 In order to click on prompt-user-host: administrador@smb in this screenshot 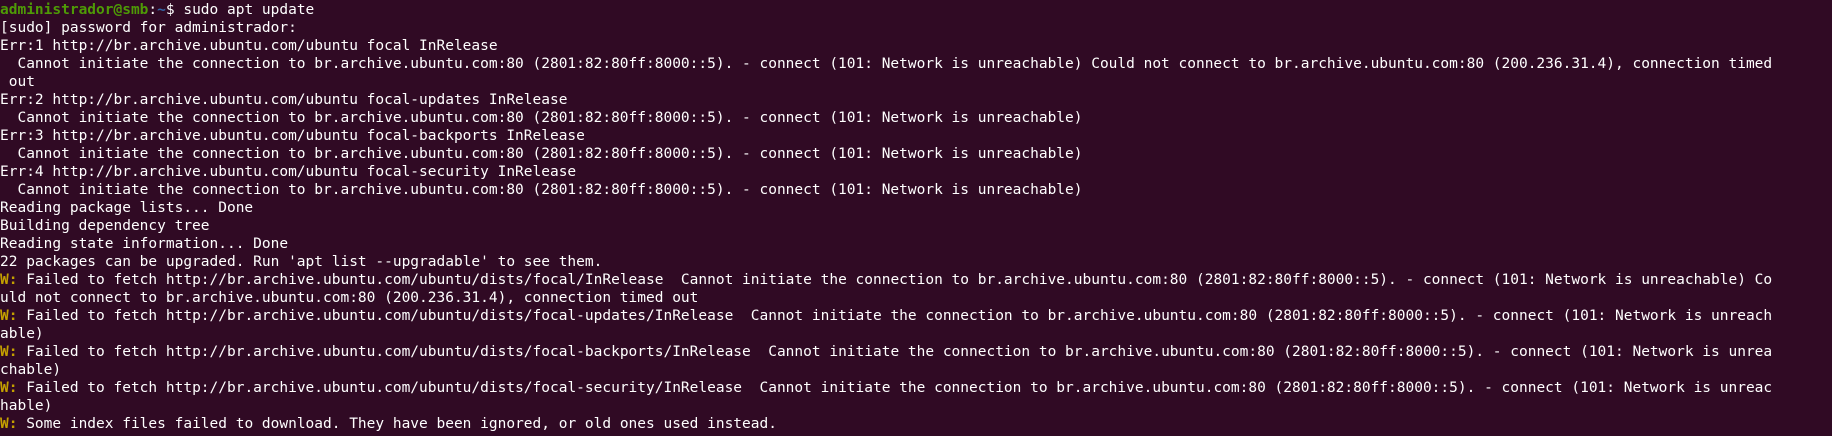, I will do `click(74, 10)`.